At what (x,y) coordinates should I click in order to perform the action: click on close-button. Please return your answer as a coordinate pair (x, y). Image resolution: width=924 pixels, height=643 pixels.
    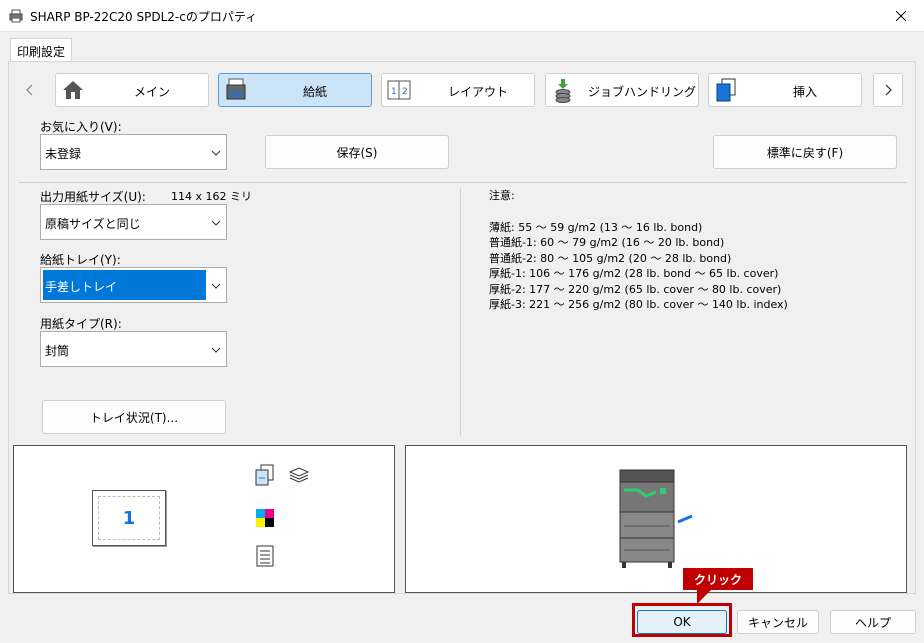
    Looking at the image, I should click on (901, 16).